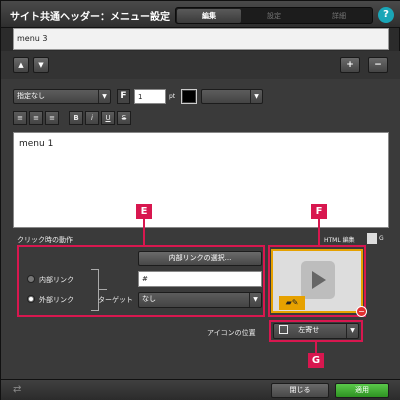 Image resolution: width=400 pixels, height=400 pixels. I want to click on marker-e: E, so click(144, 211).